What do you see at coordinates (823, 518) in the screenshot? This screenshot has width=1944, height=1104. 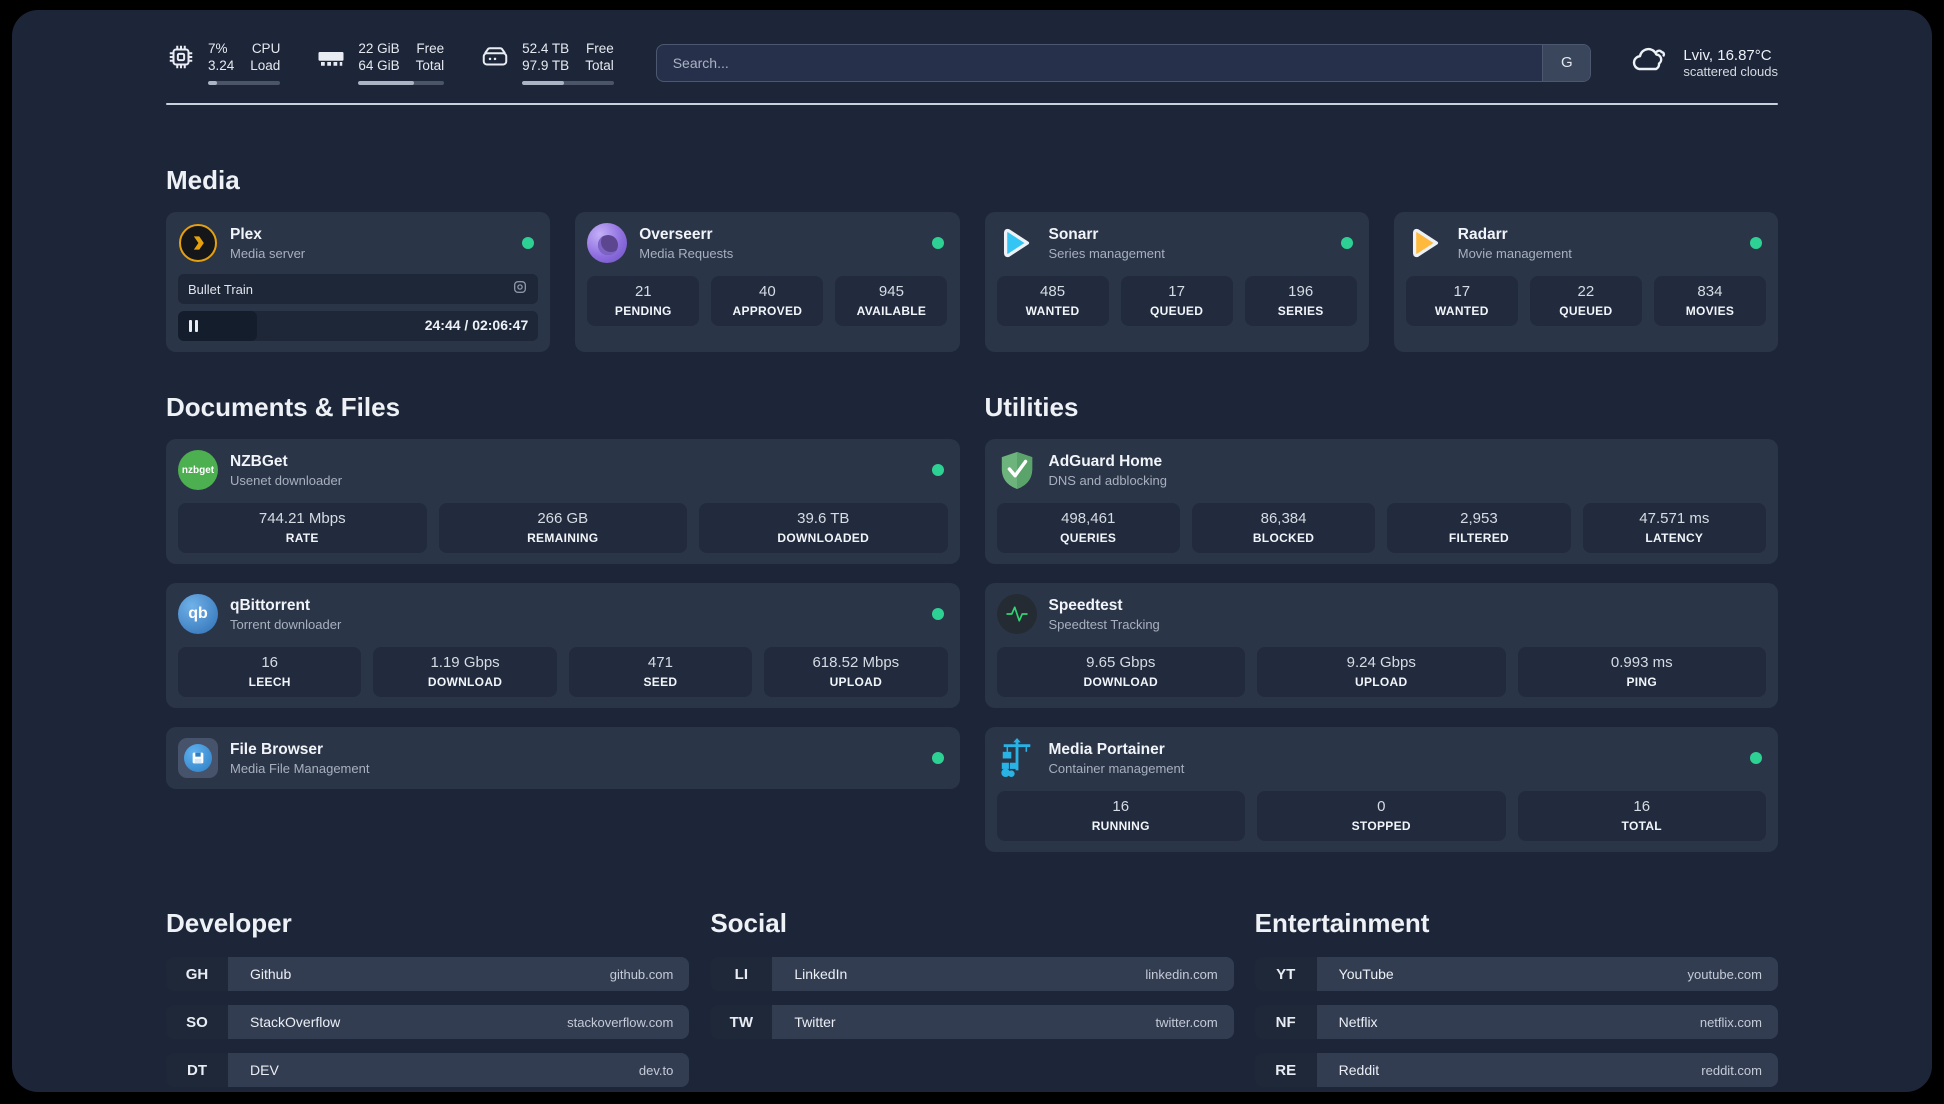 I see `stat-value: 39.6 TB` at bounding box center [823, 518].